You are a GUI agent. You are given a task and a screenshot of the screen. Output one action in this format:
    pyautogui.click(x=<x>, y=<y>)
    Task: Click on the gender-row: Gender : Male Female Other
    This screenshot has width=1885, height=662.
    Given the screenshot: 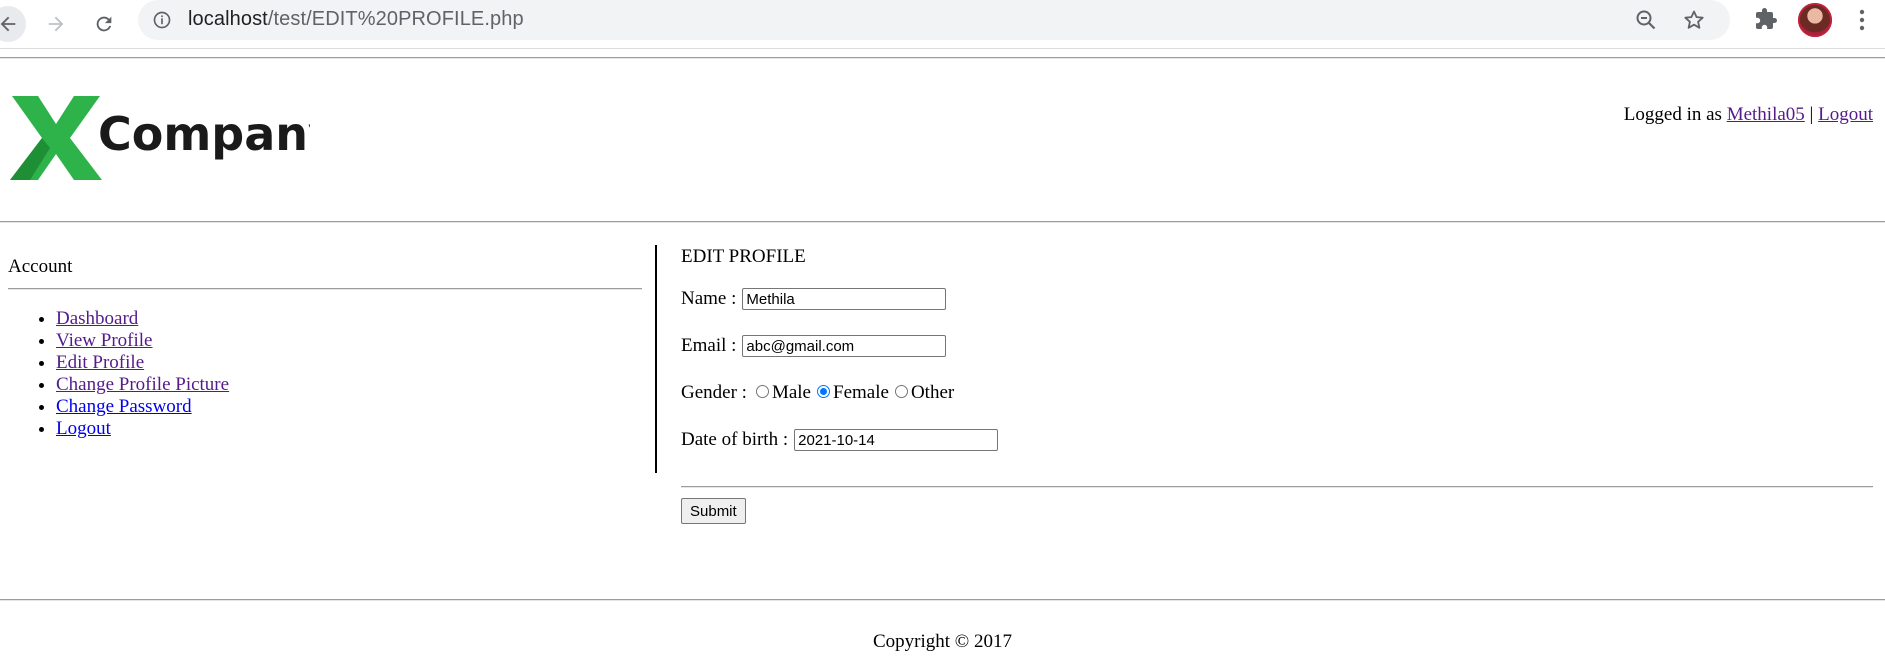 What is the action you would take?
    pyautogui.click(x=817, y=393)
    